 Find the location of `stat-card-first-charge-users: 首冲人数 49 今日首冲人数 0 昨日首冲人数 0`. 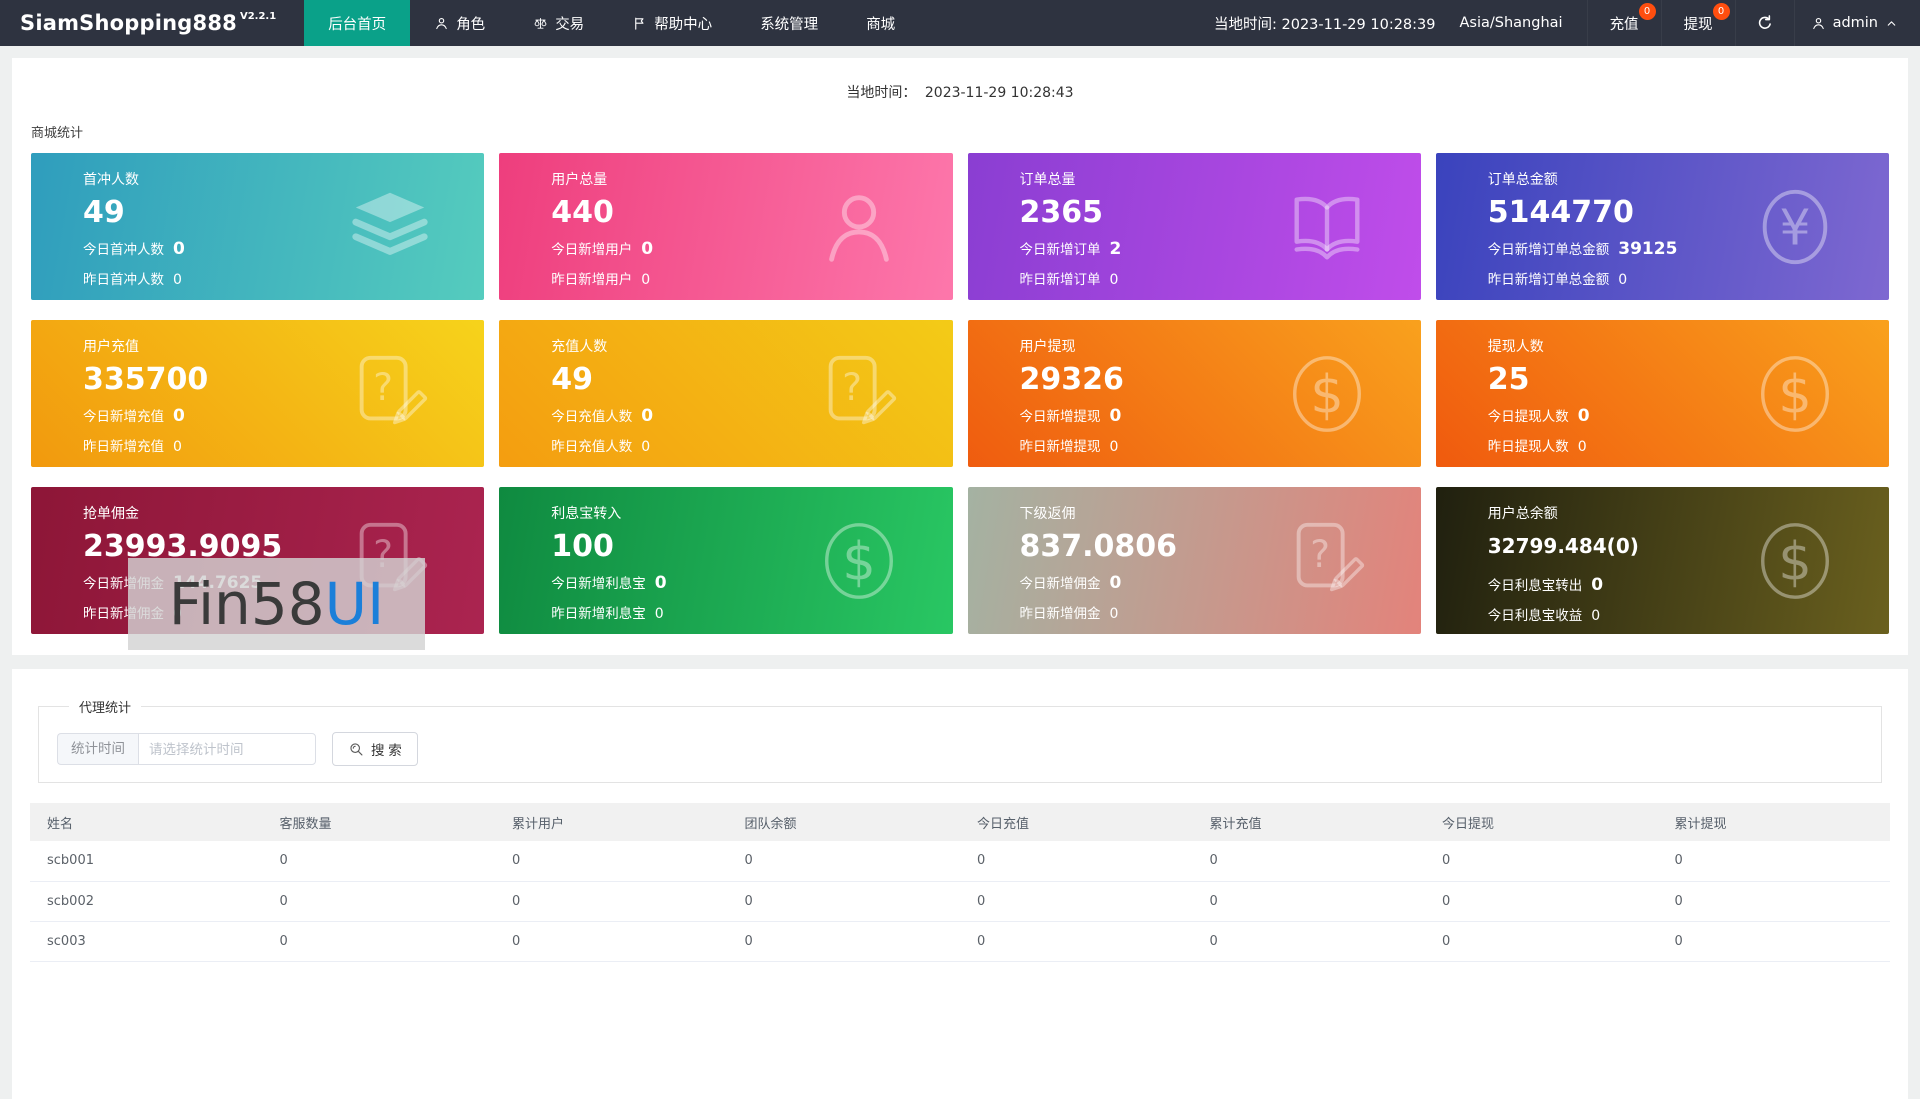

stat-card-first-charge-users: 首冲人数 49 今日首冲人数 0 昨日首冲人数 0 is located at coordinates (258, 226).